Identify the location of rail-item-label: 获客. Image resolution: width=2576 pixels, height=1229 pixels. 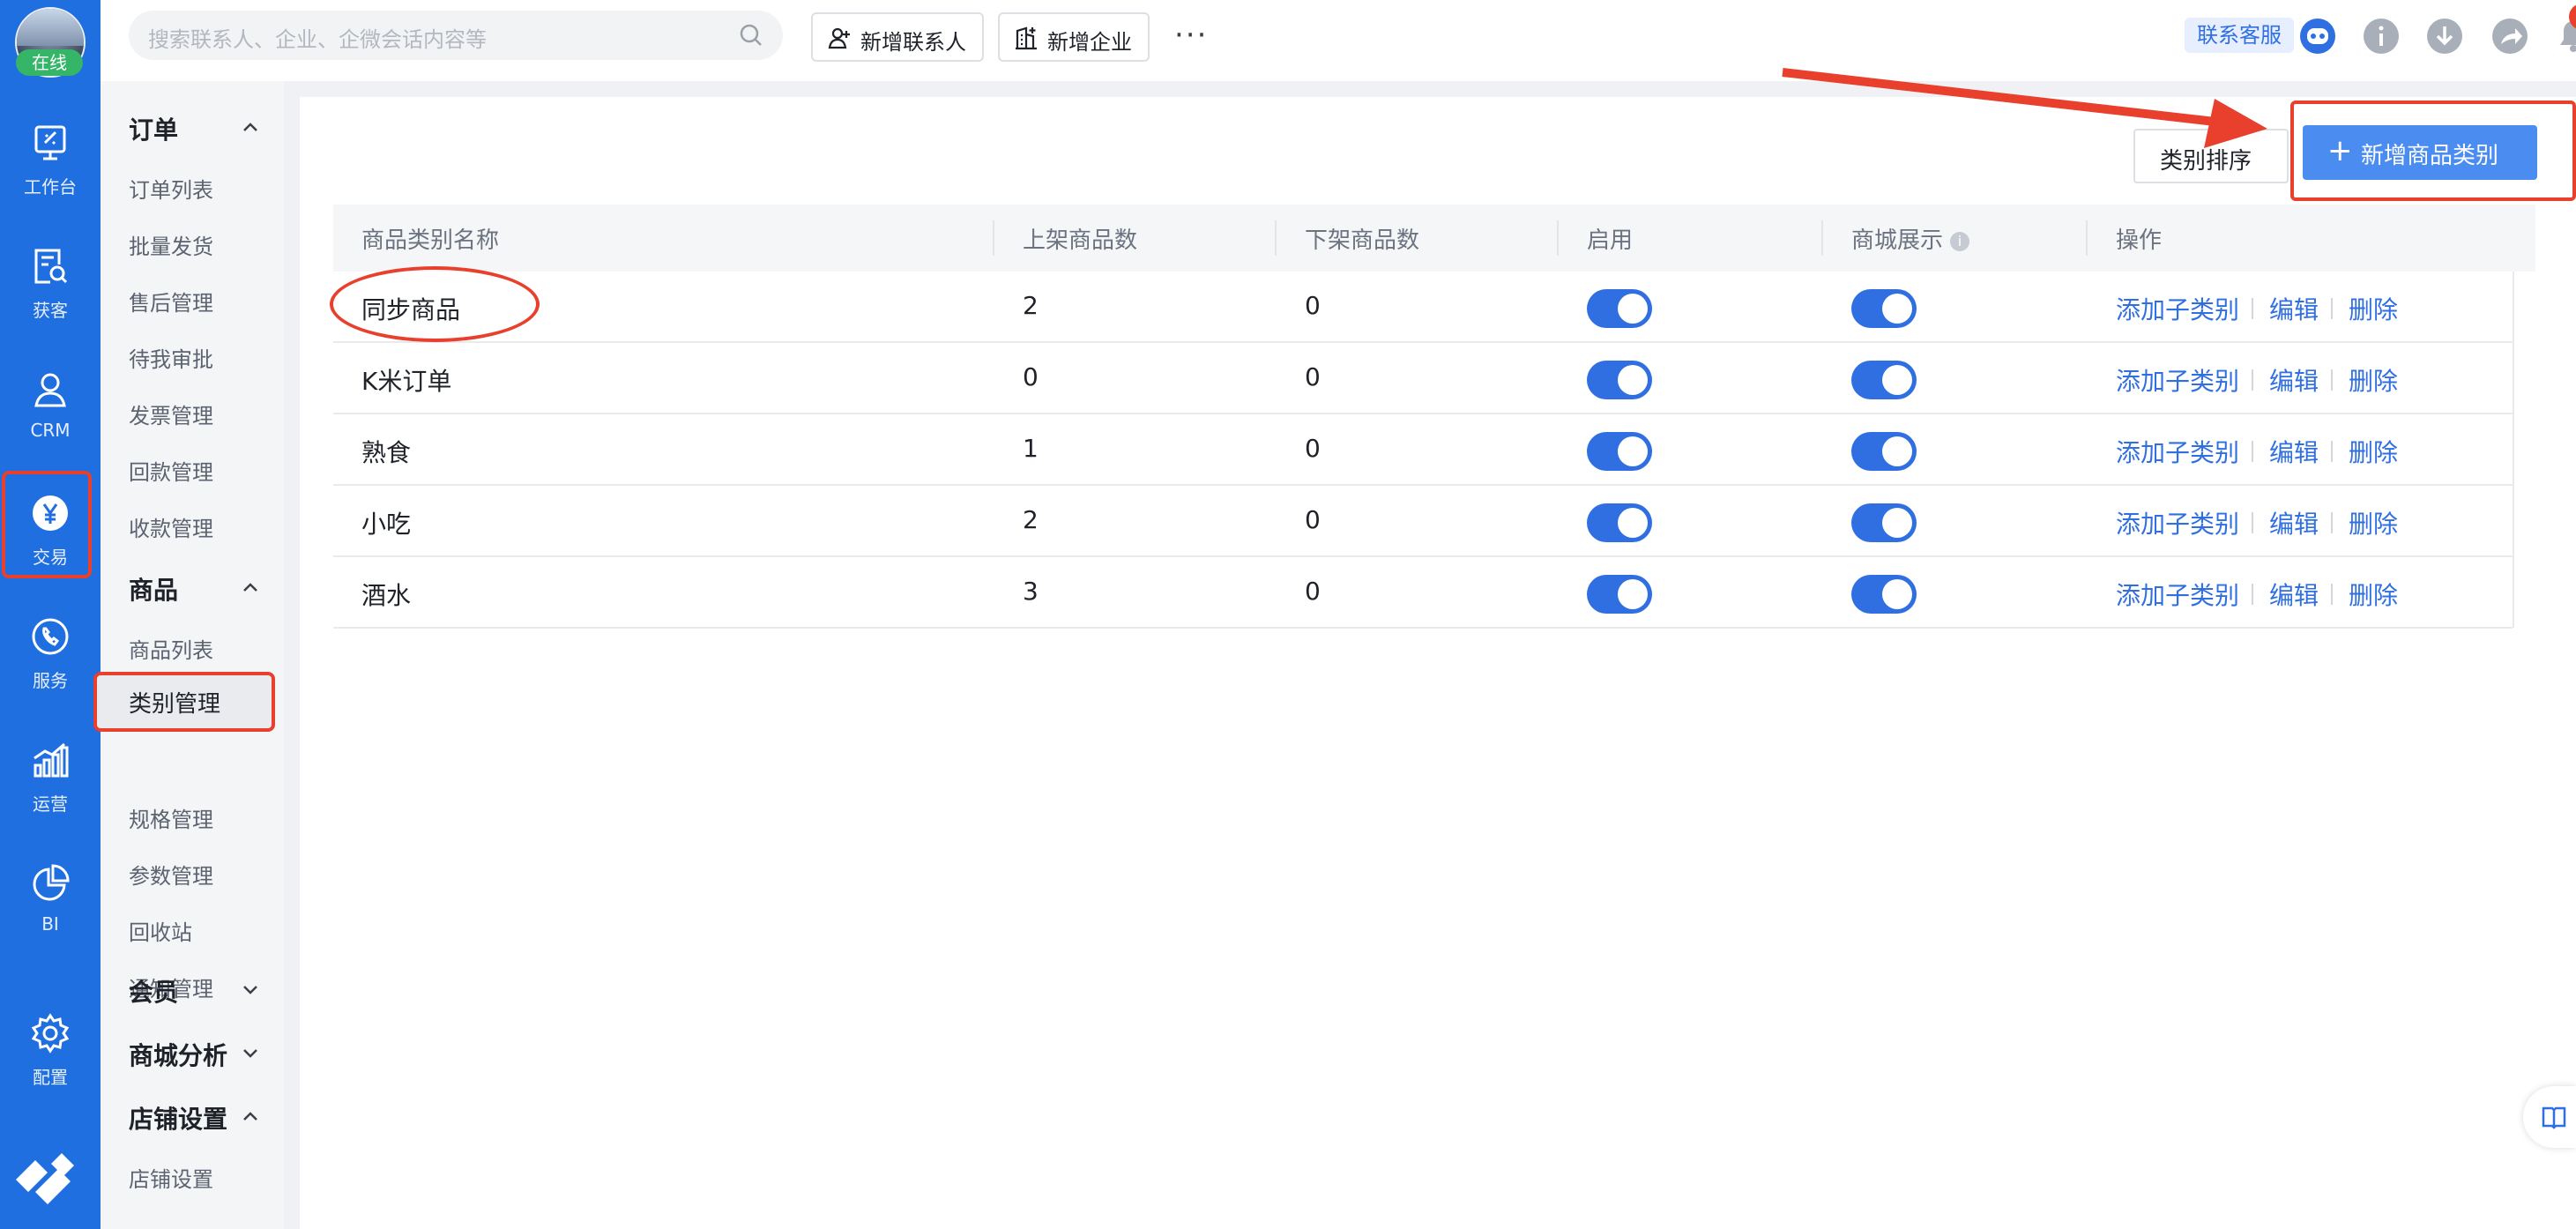
(50, 310).